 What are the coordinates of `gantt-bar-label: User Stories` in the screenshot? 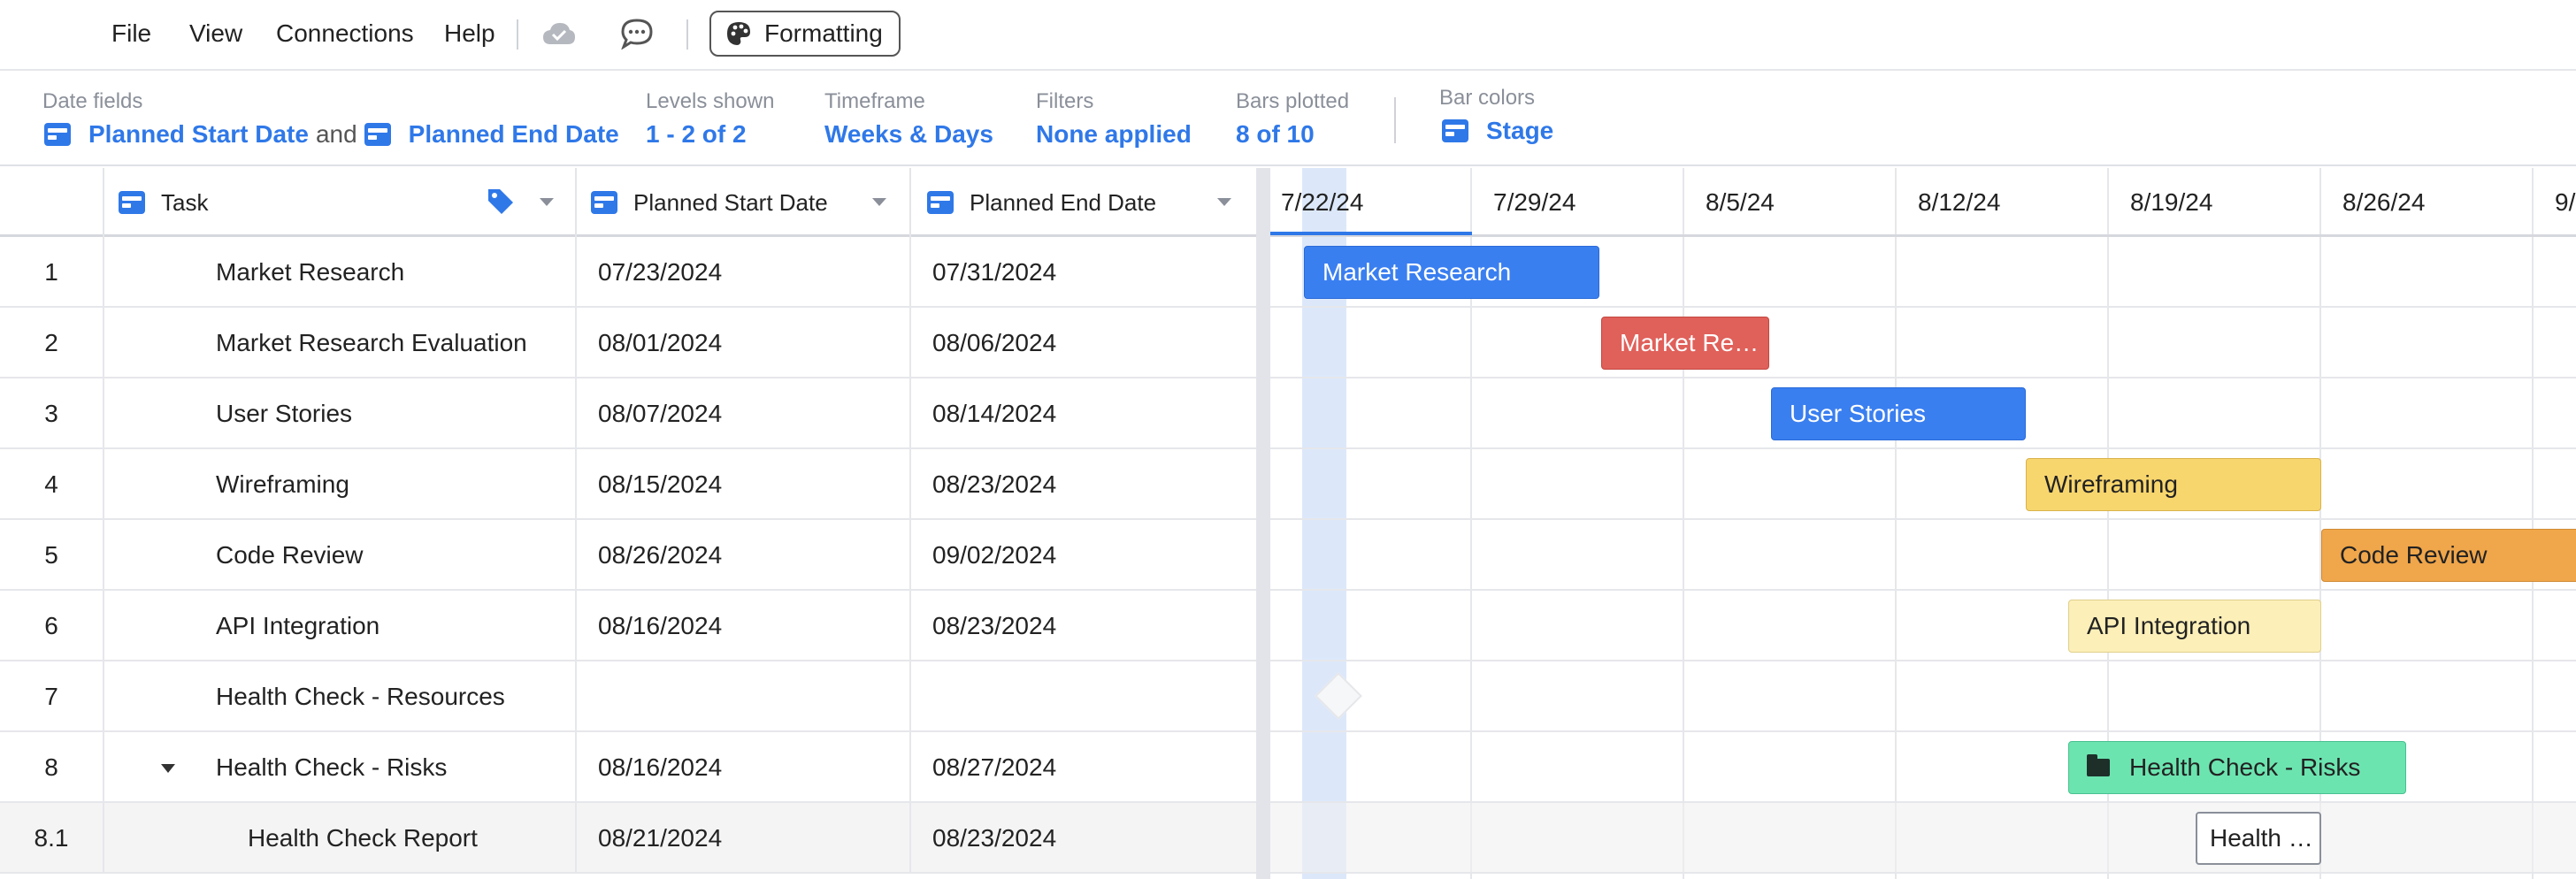 It's located at (1858, 413).